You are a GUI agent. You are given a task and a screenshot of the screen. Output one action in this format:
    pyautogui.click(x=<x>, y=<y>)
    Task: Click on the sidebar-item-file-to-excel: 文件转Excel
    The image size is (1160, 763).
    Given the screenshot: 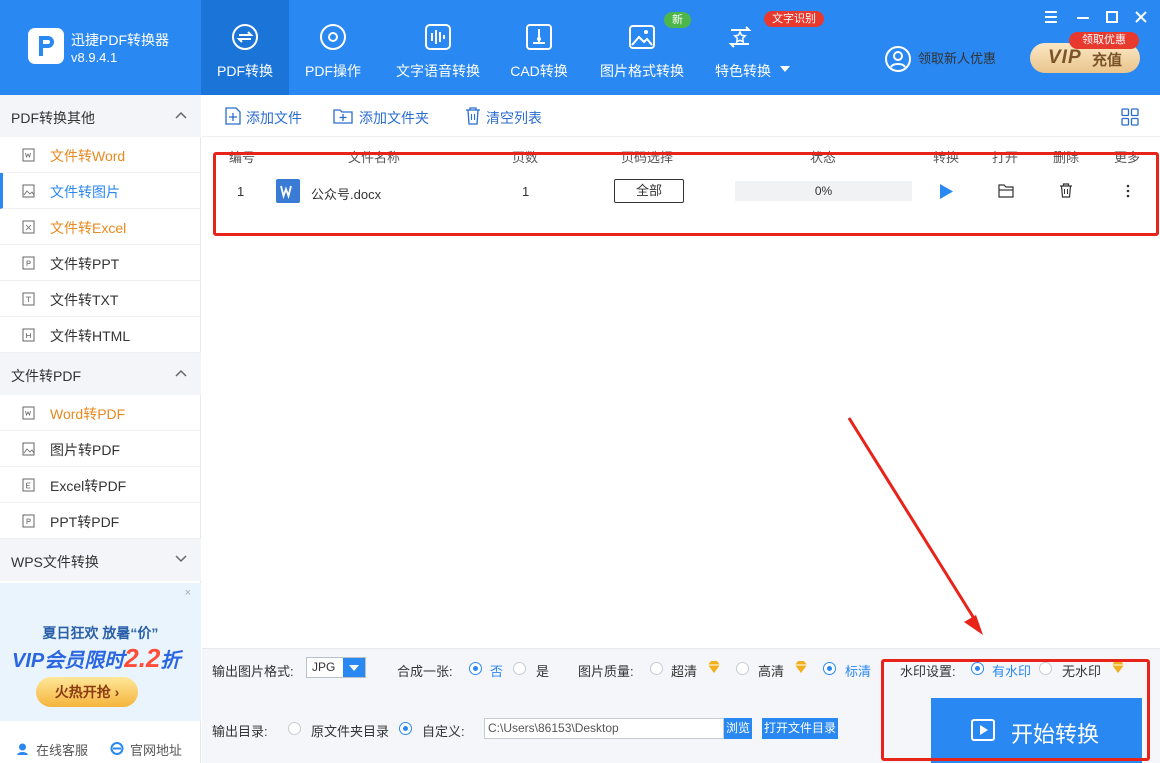 What is the action you would take?
    pyautogui.click(x=100, y=227)
    